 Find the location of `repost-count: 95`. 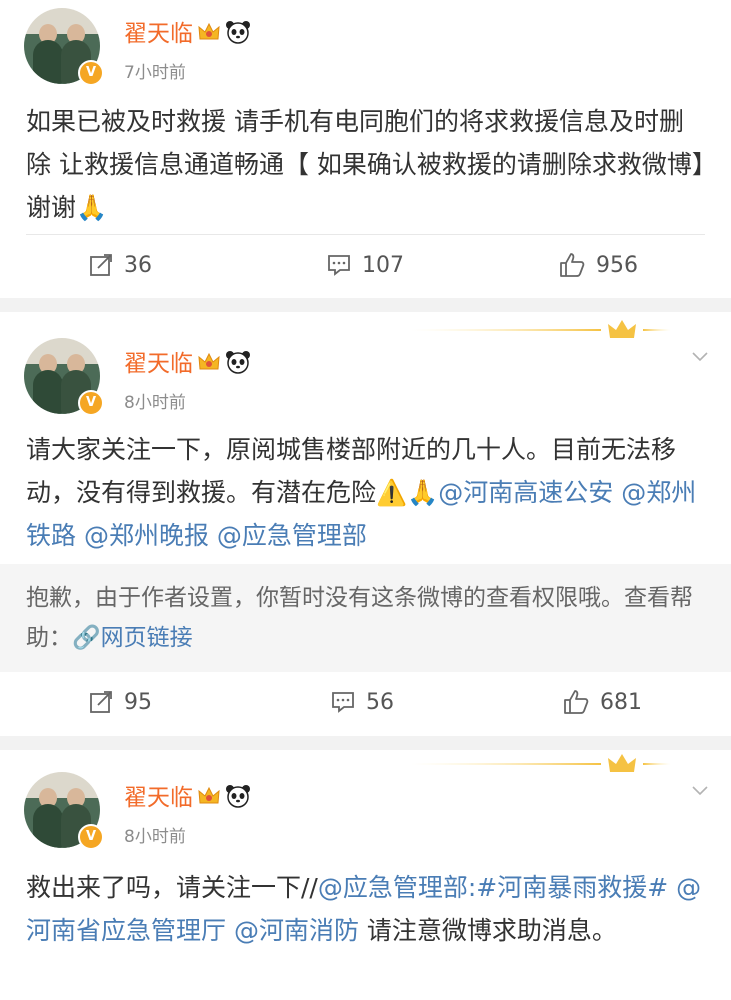

repost-count: 95 is located at coordinates (138, 702).